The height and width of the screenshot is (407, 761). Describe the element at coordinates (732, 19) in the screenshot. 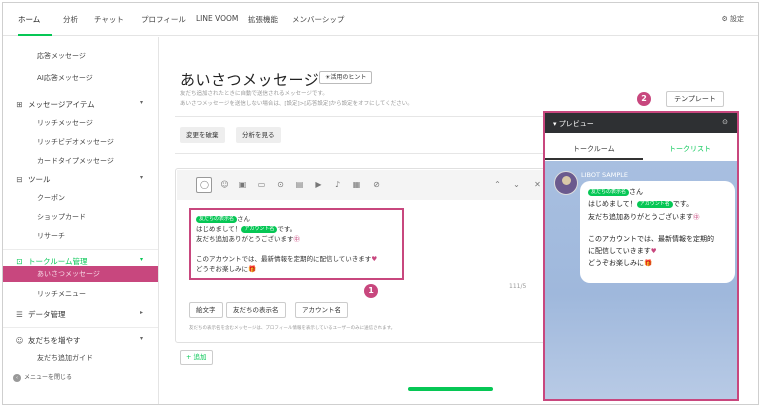

I see `settings-link: ⚙ 設定` at that location.